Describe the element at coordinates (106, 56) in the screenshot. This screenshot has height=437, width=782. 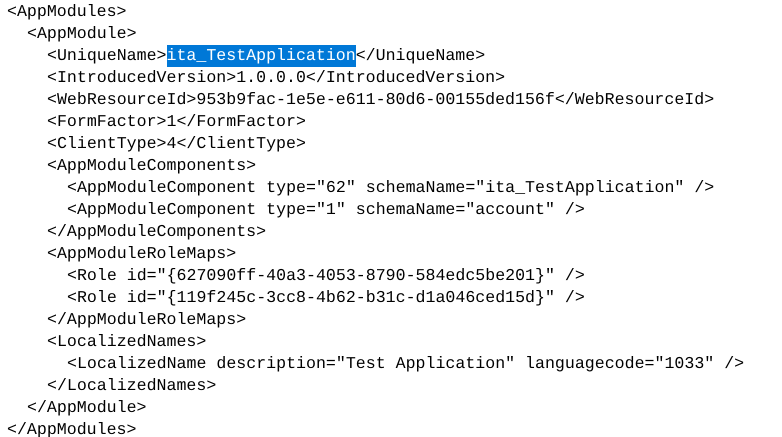
I see `code-line: <UniqueName>` at that location.